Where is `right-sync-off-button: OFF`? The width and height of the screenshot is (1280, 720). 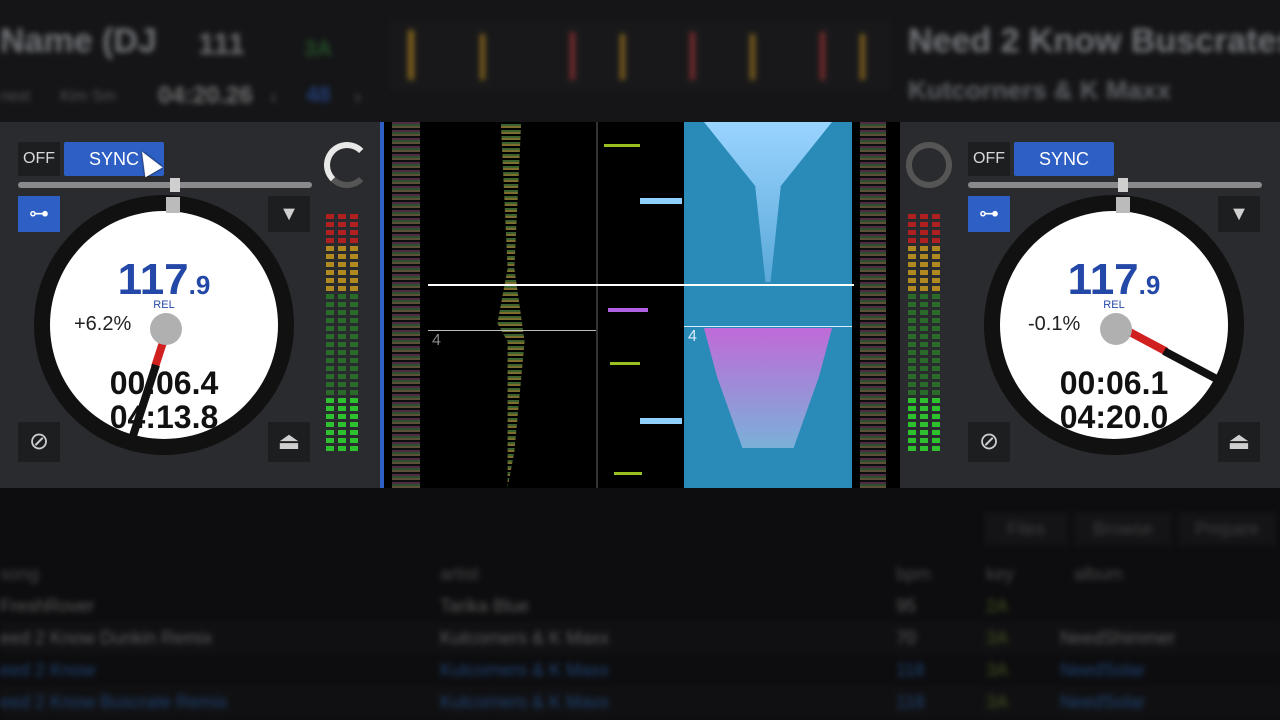
right-sync-off-button: OFF is located at coordinates (989, 159).